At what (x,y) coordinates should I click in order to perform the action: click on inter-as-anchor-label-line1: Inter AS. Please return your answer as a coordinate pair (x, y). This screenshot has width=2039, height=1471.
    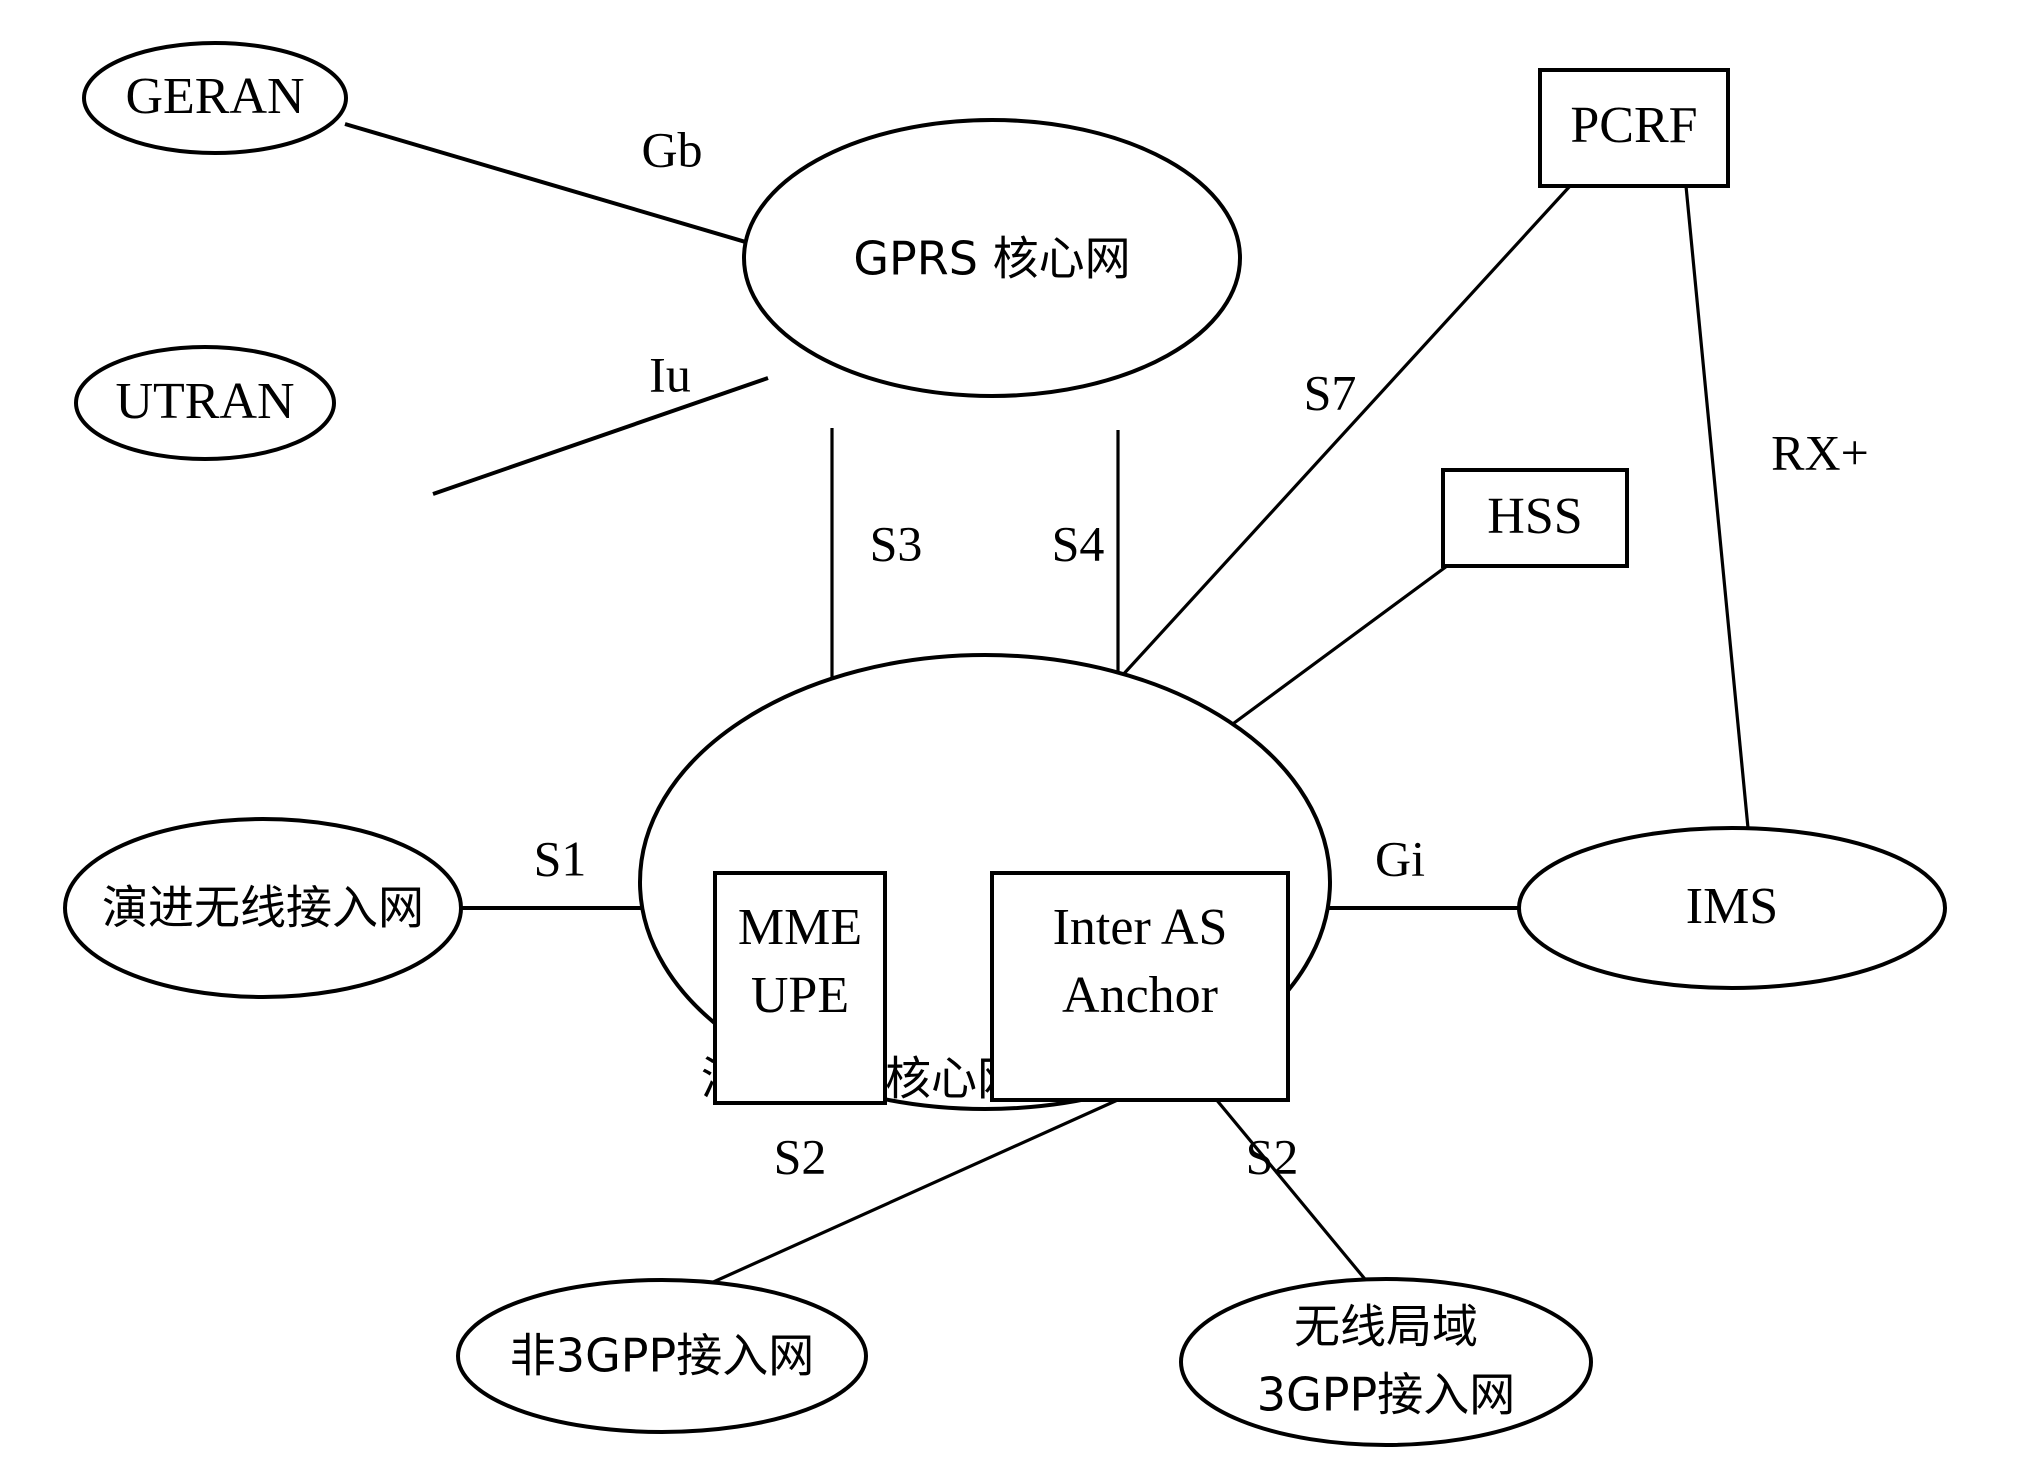
    Looking at the image, I should click on (1140, 927).